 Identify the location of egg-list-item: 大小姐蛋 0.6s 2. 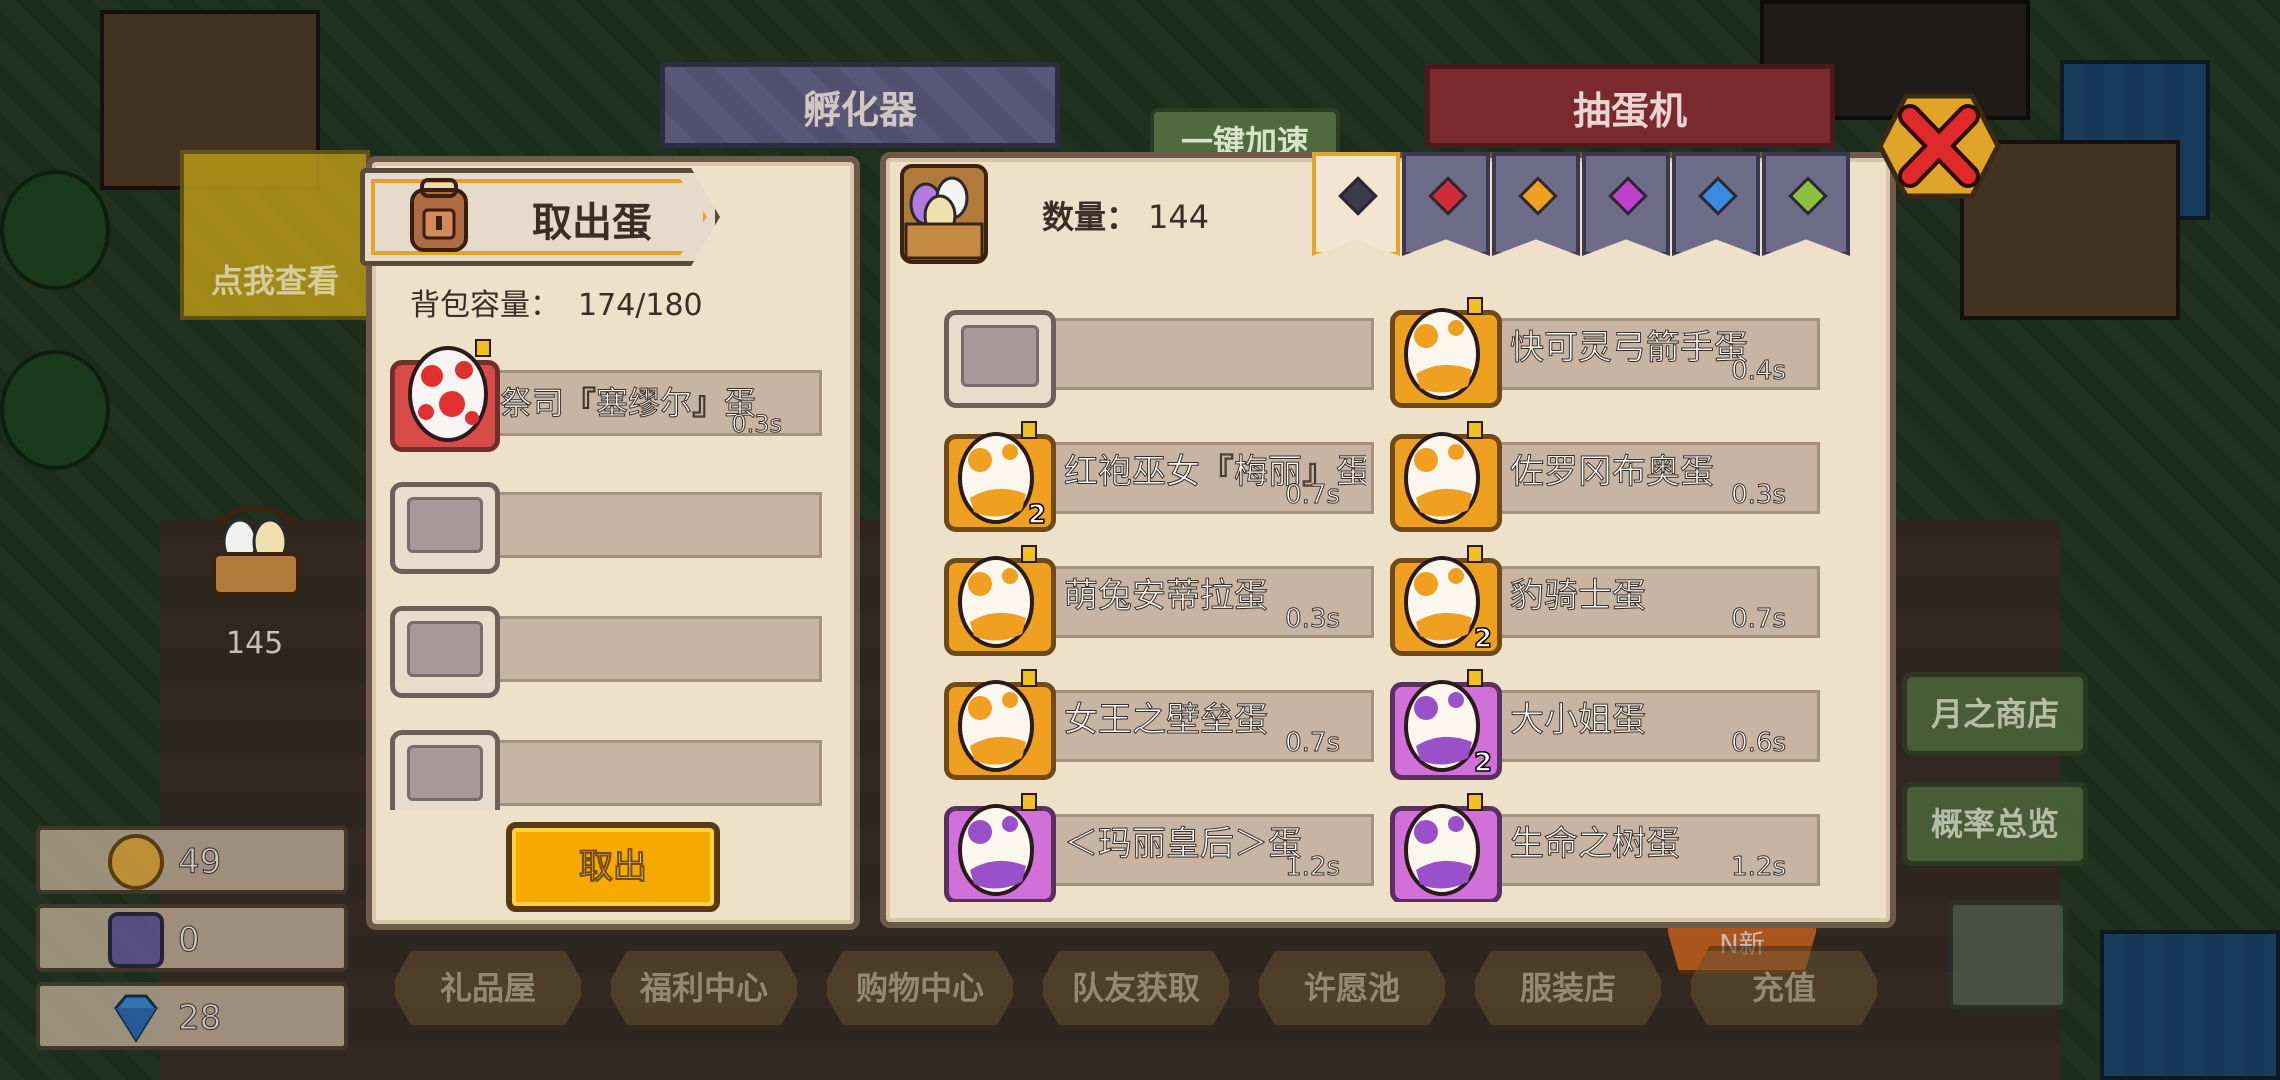
(1606, 721).